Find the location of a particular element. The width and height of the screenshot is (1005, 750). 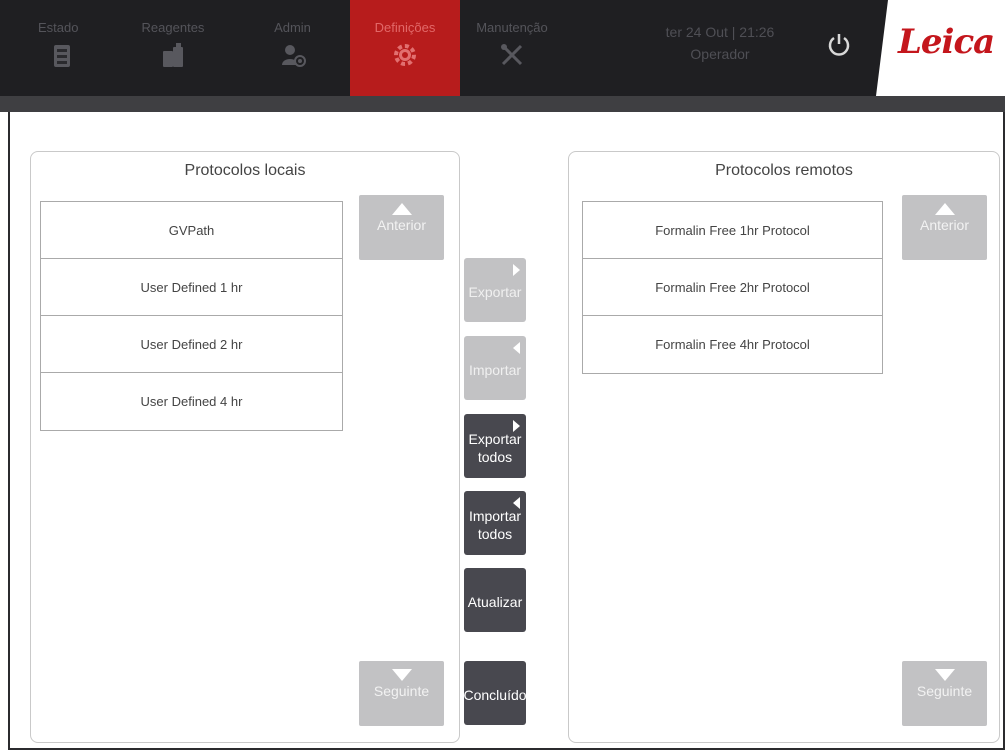

local-next-label: Seguinte is located at coordinates (401, 691).